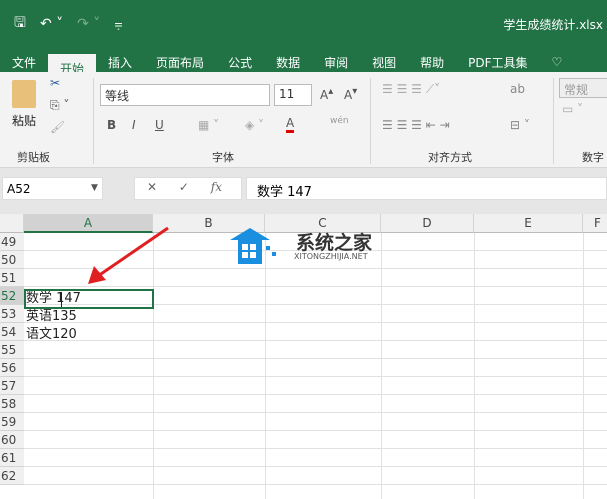 The height and width of the screenshot is (499, 607). Describe the element at coordinates (350, 94) in the screenshot. I see `decrease-font-icon: A▾` at that location.